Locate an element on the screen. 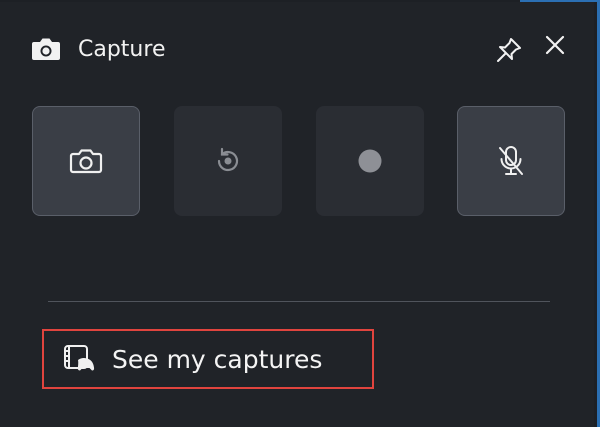  section-divider is located at coordinates (299, 301).